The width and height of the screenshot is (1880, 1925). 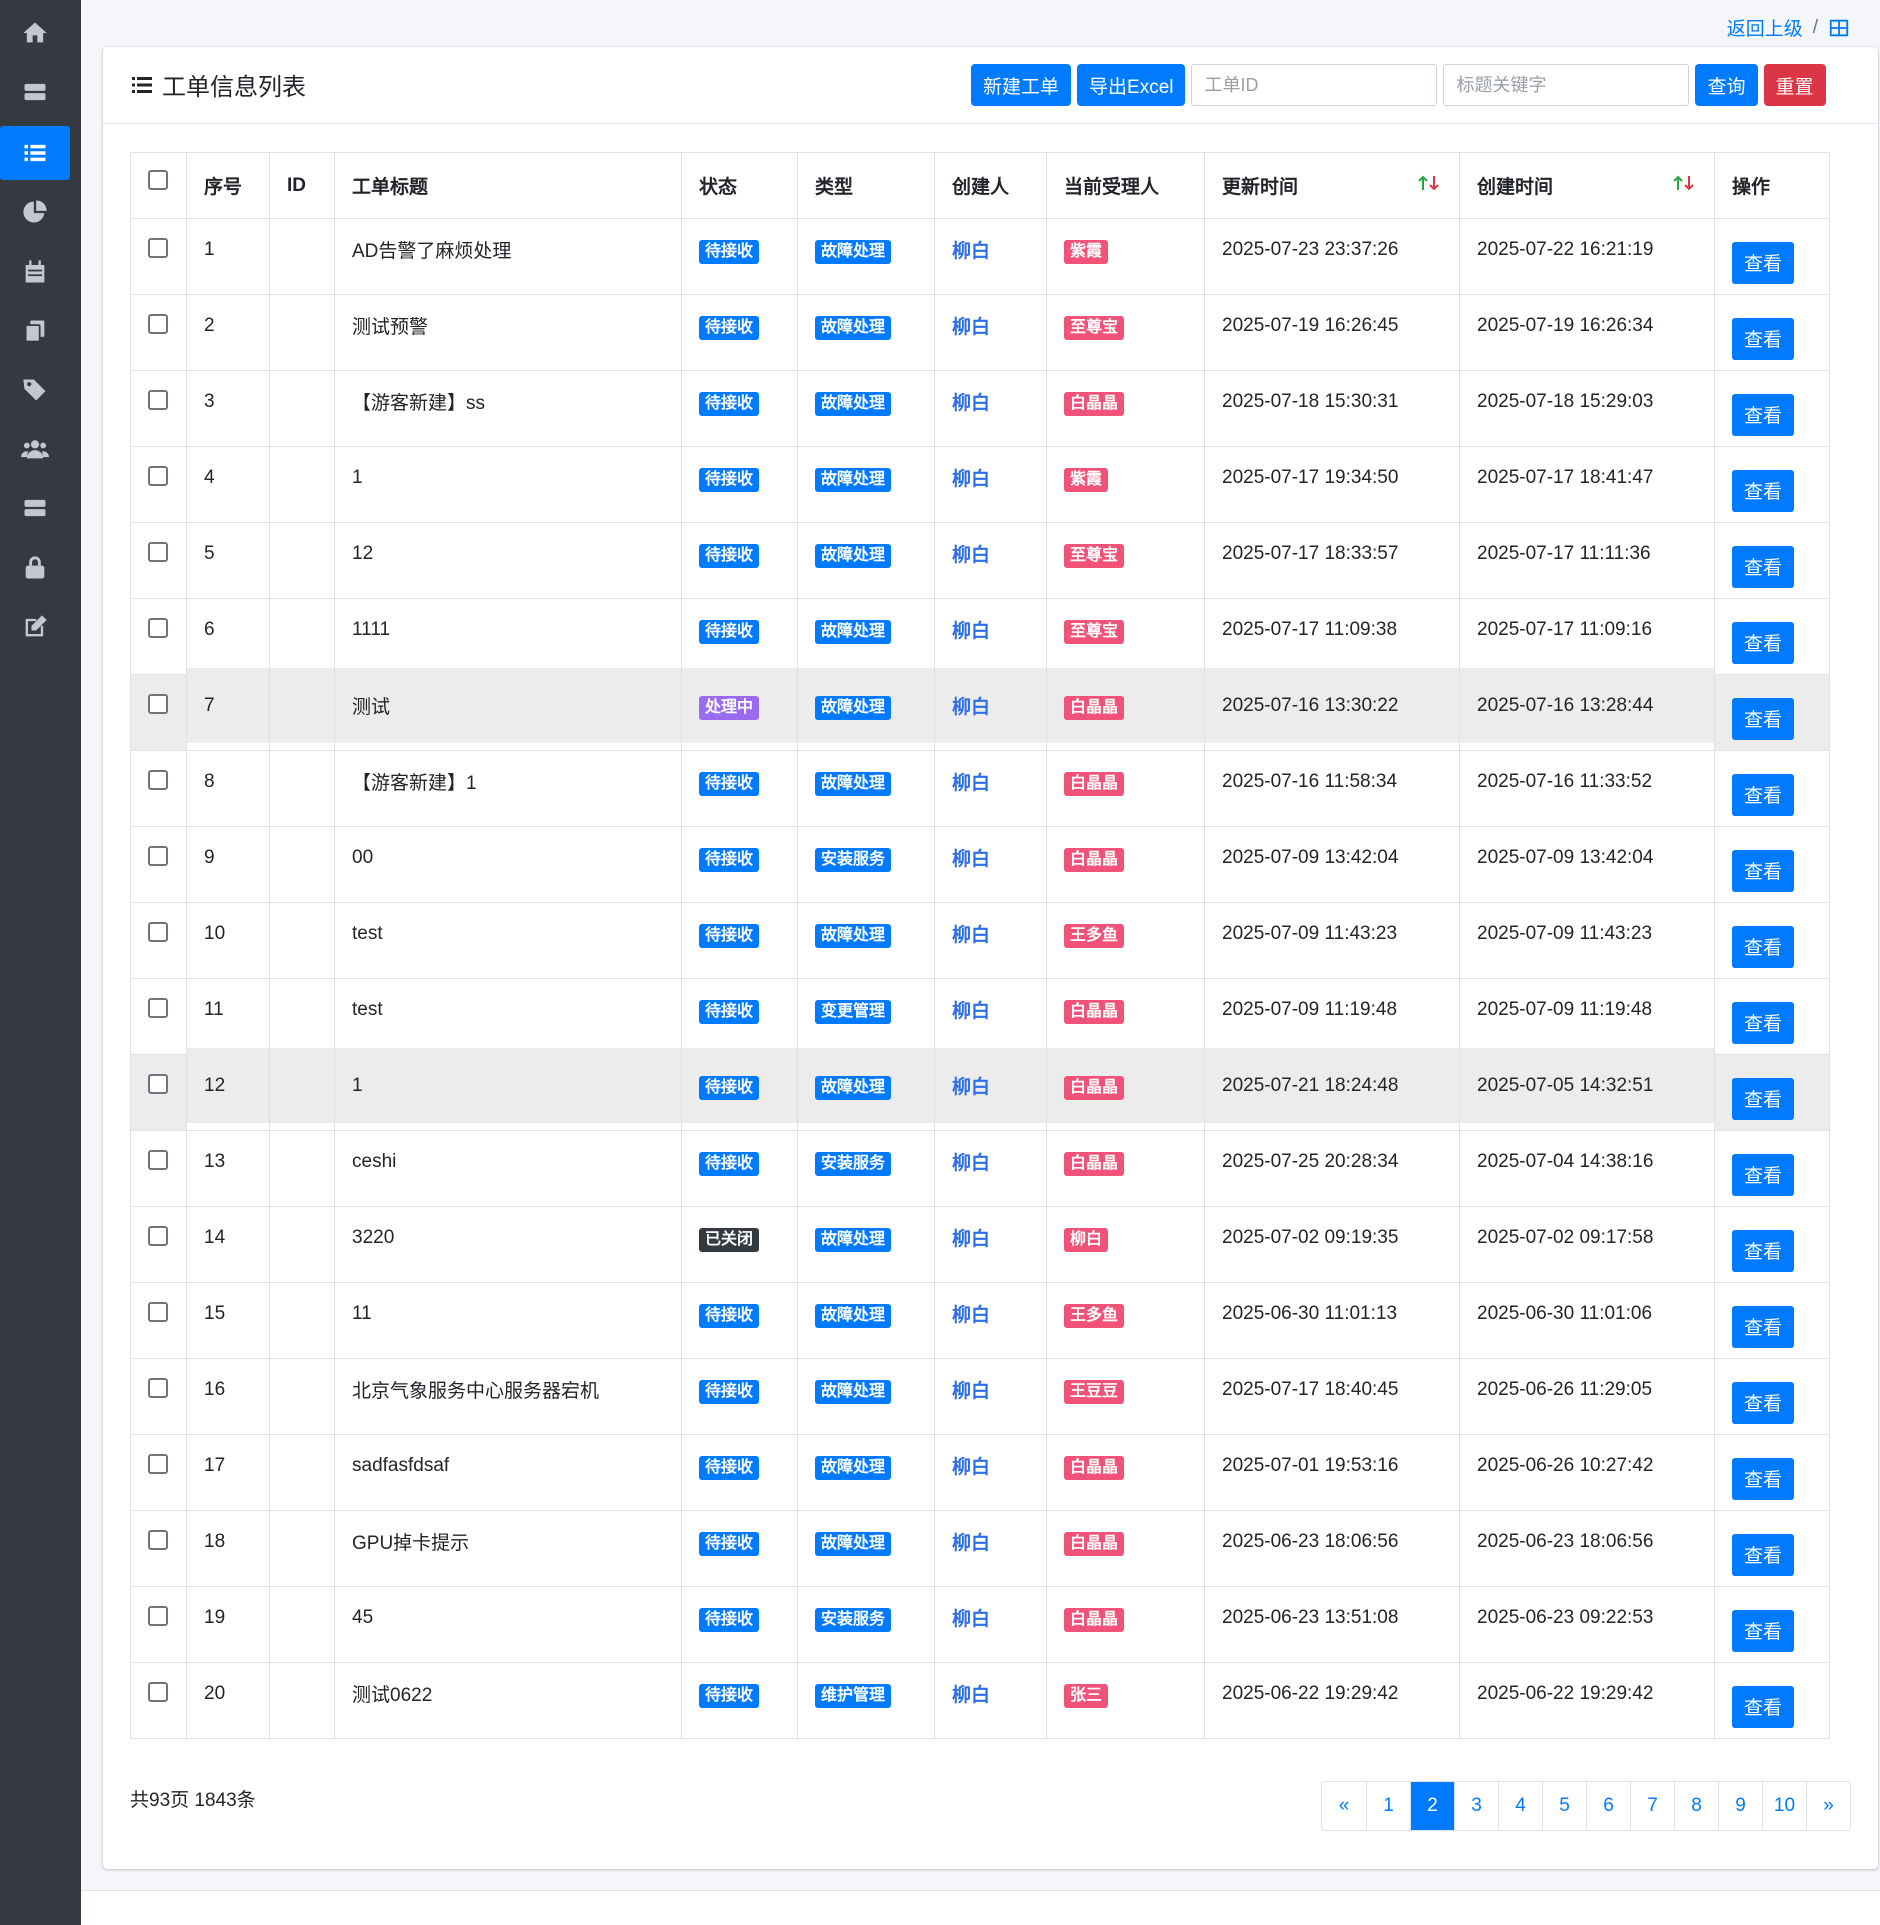 What do you see at coordinates (1429, 183) in the screenshot?
I see `sort-updated-icon` at bounding box center [1429, 183].